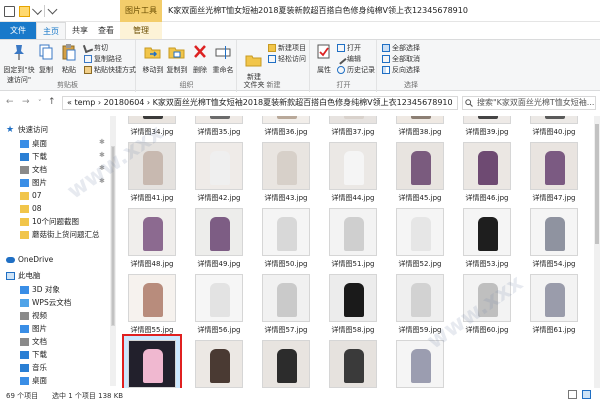  I want to click on pin-quick-access-button: 固定到"快速访问", so click(19, 64).